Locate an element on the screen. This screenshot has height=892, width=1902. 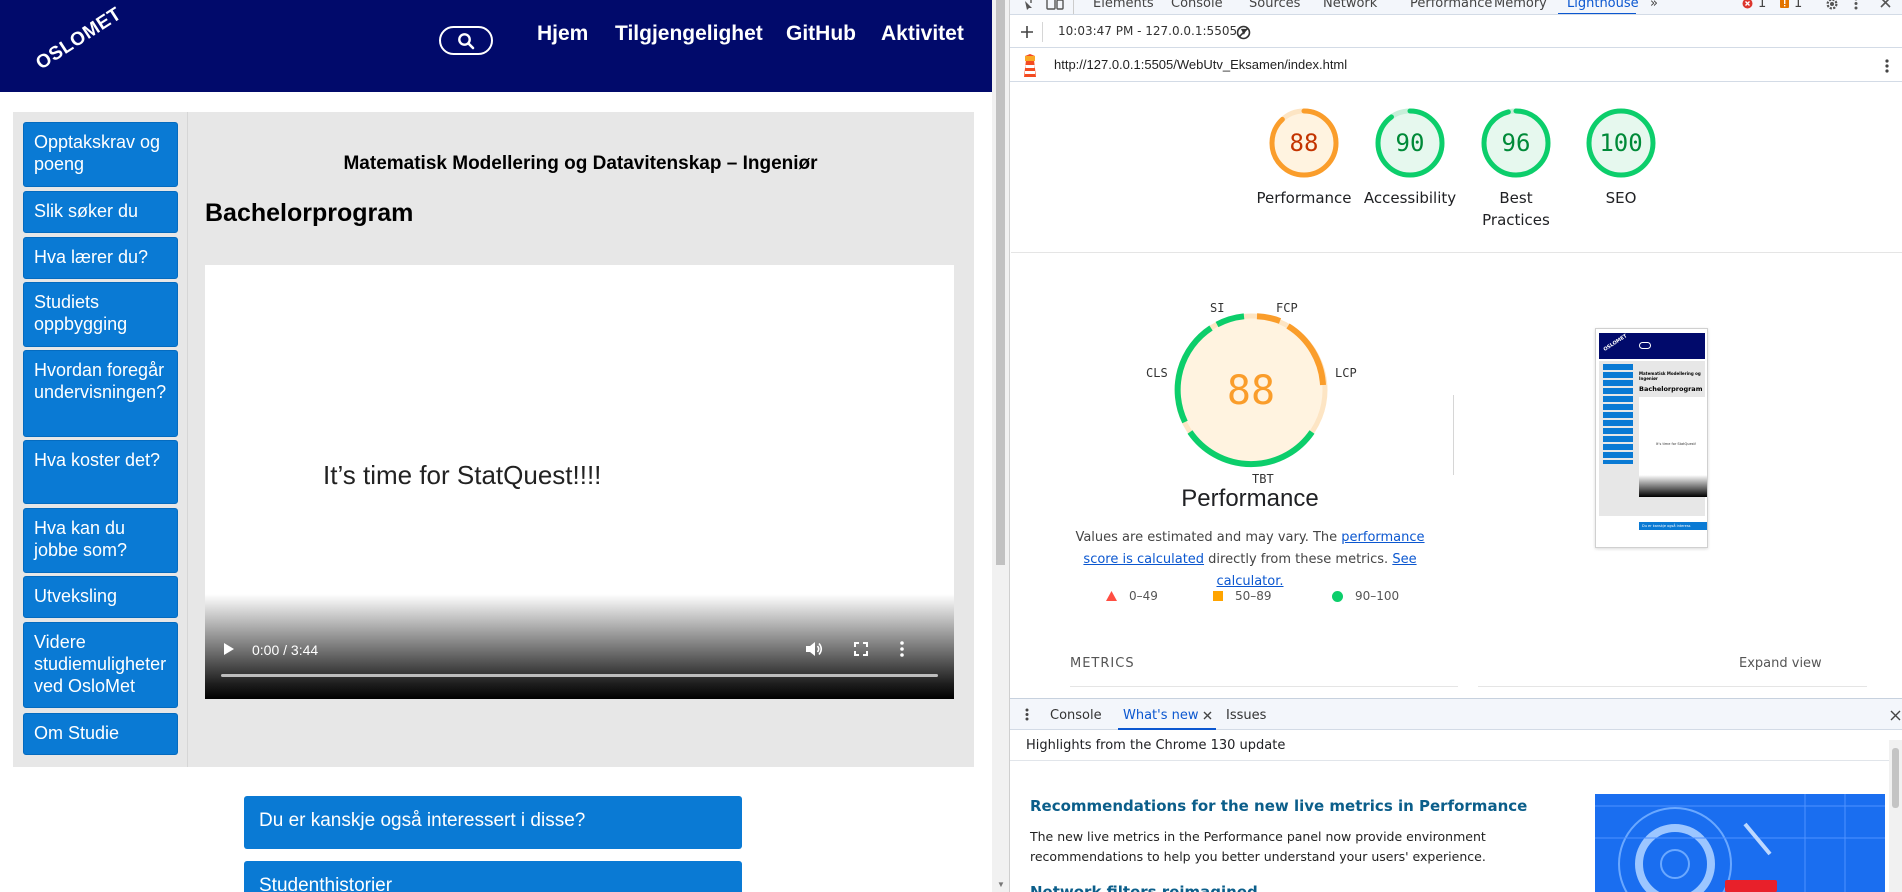
score-label-performance: Performance is located at coordinates (1304, 198).